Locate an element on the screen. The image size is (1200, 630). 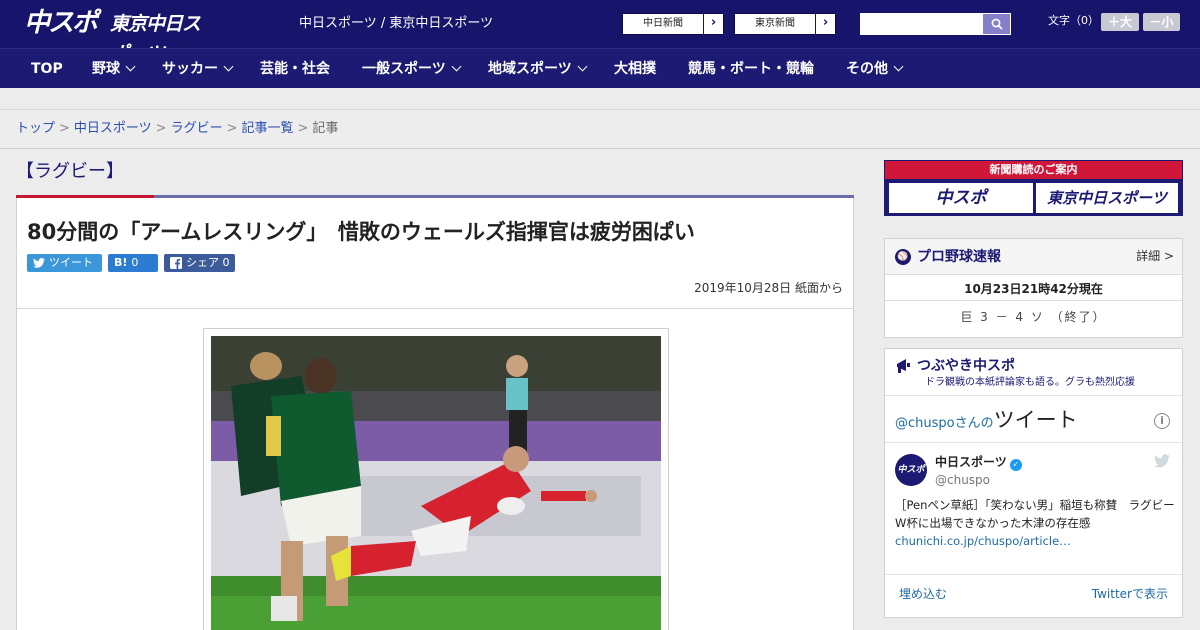
twitter-icon is located at coordinates (39, 263).